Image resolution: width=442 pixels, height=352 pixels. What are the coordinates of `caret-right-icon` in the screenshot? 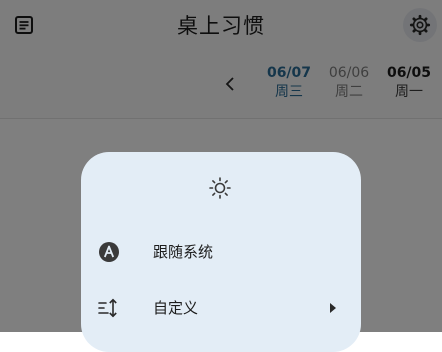 It's located at (333, 308).